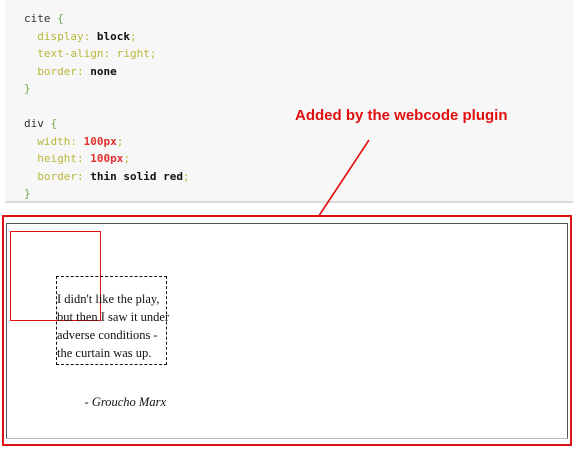 This screenshot has width=573, height=450. What do you see at coordinates (401, 115) in the screenshot?
I see `annotation-label: Added by the webcode plugin` at bounding box center [401, 115].